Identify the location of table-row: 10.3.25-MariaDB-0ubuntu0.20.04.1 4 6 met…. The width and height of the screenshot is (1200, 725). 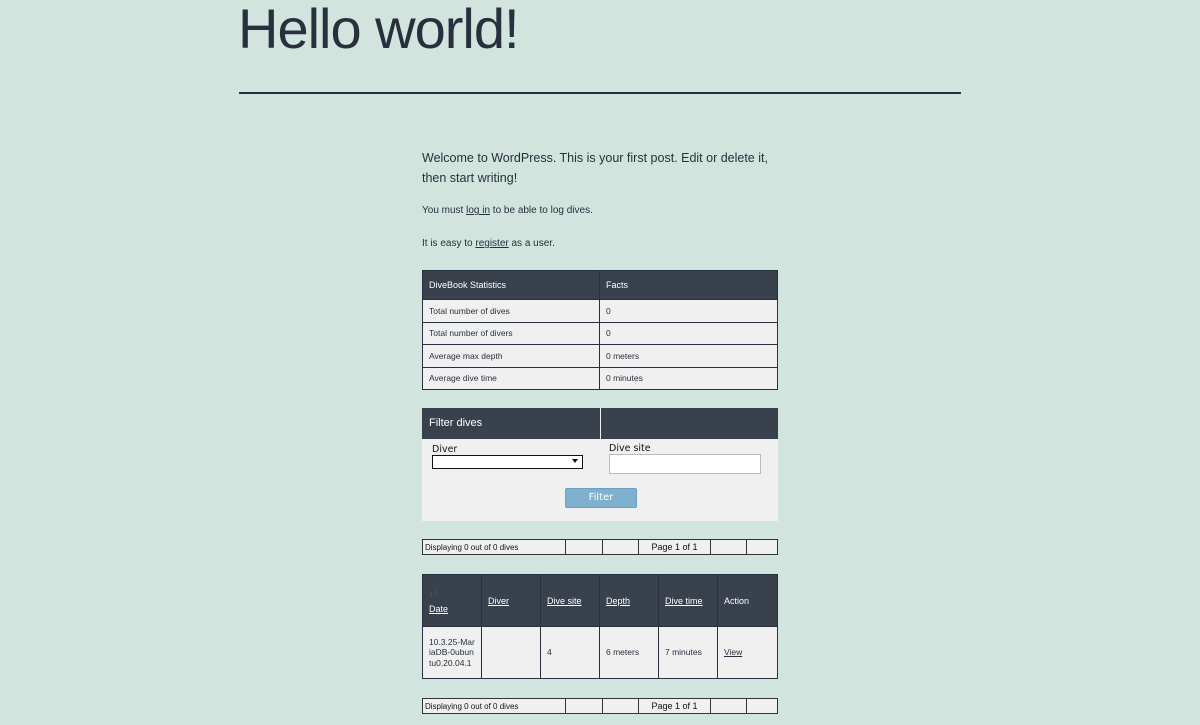
(600, 652).